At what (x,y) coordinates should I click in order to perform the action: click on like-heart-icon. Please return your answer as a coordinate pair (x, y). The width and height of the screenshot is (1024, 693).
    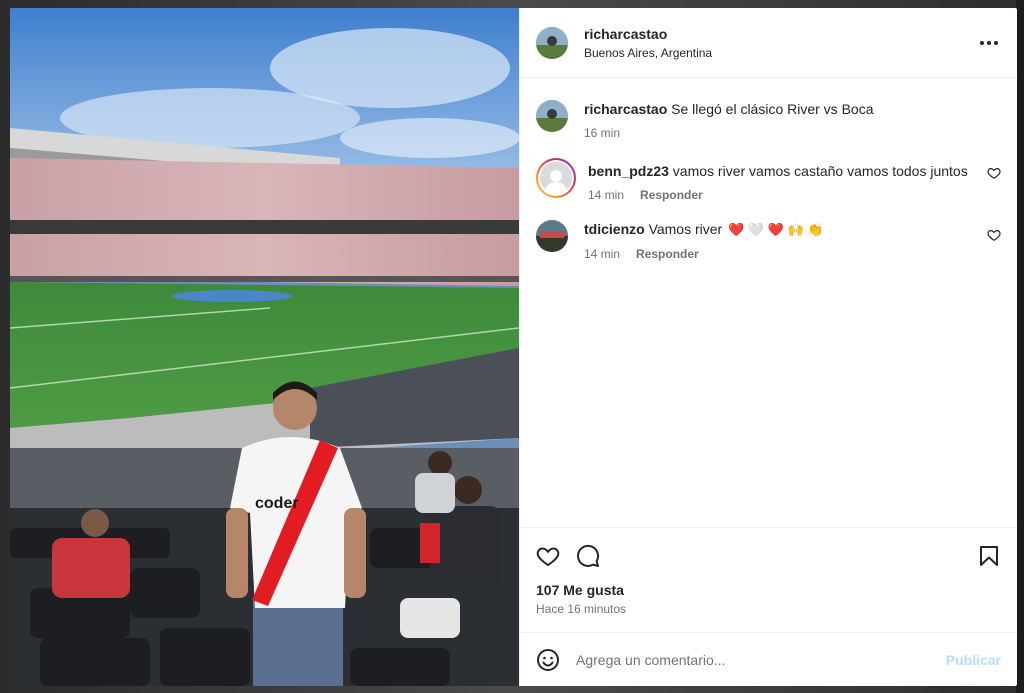
    Looking at the image, I should click on (548, 556).